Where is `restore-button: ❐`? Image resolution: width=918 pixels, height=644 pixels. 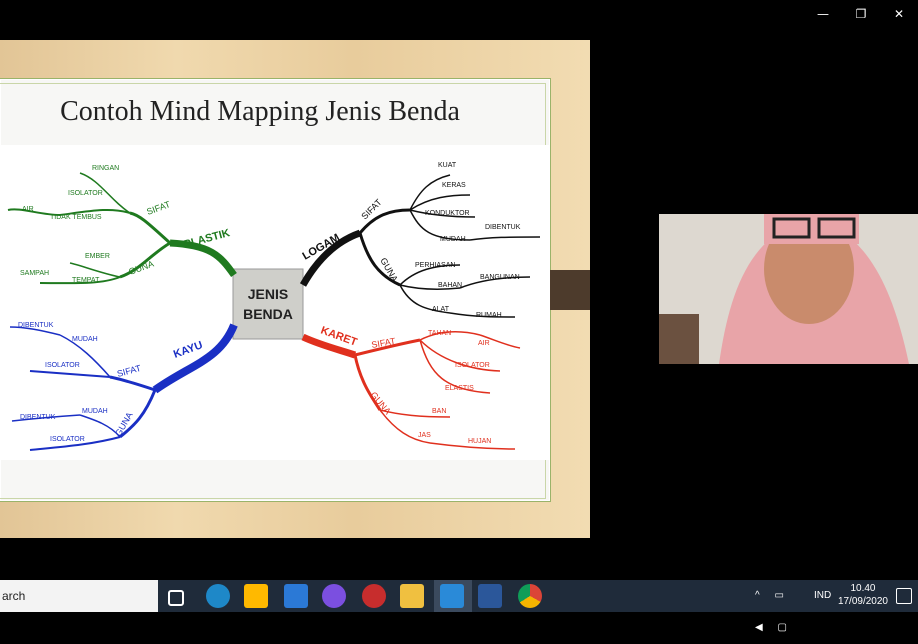 restore-button: ❐ is located at coordinates (861, 14).